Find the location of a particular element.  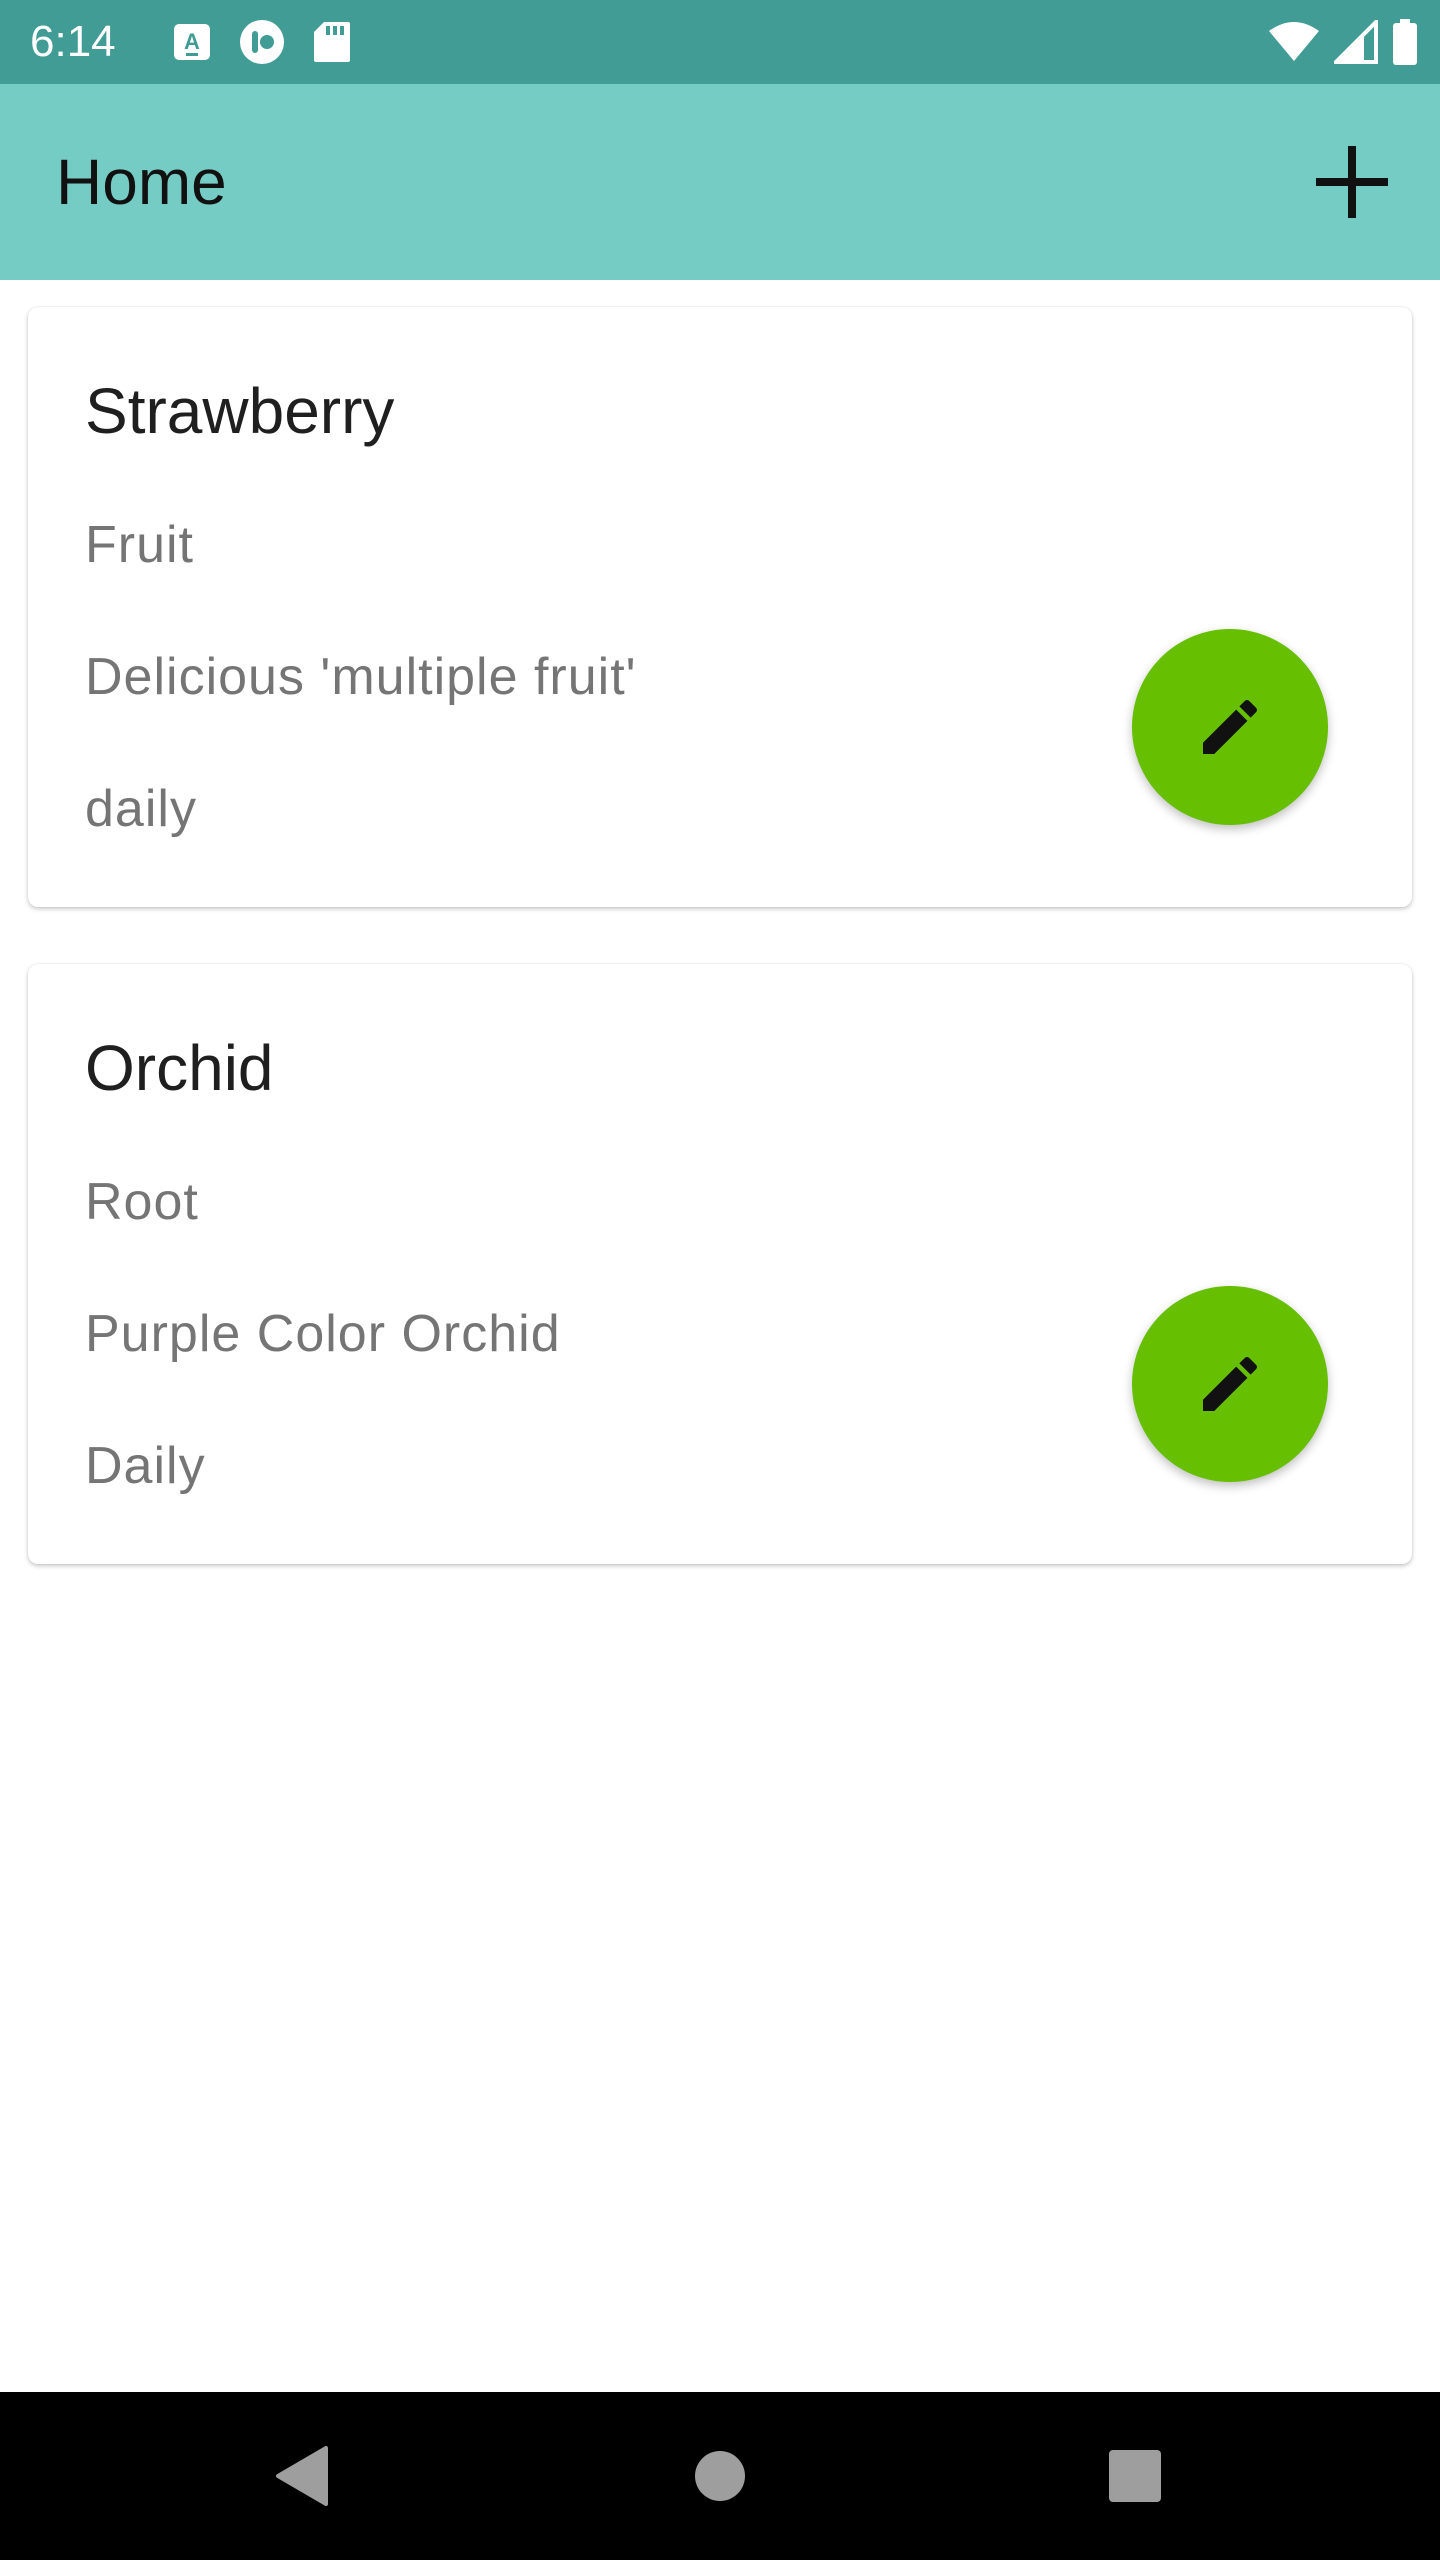

status-system-icons is located at coordinates (1336, 42).